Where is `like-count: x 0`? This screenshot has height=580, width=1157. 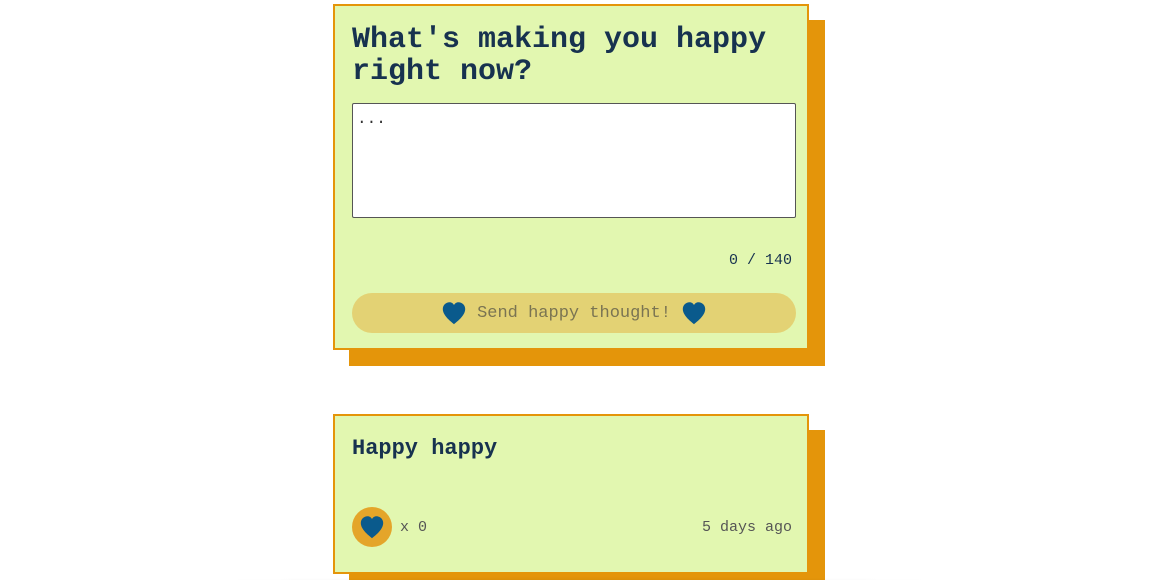
like-count: x 0 is located at coordinates (414, 527).